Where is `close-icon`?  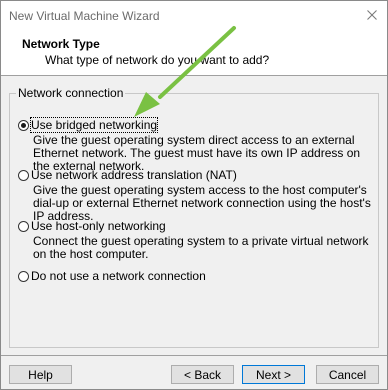
close-icon is located at coordinates (372, 15).